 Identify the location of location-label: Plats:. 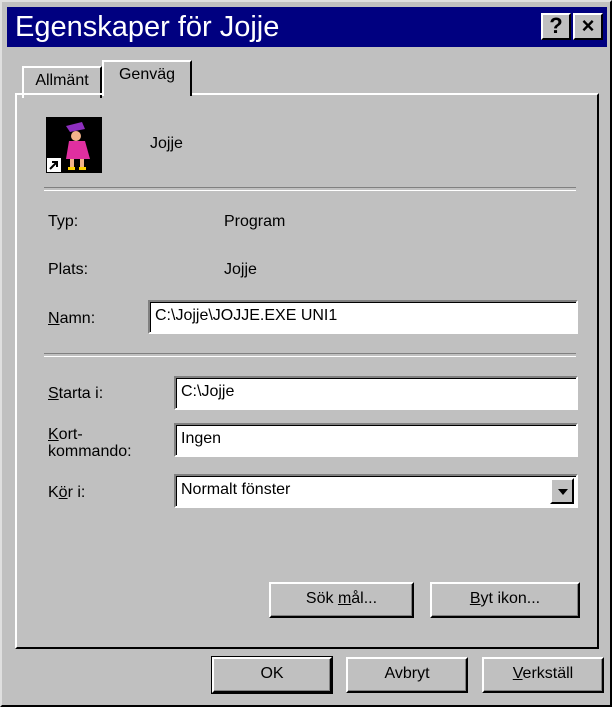
(68, 269).